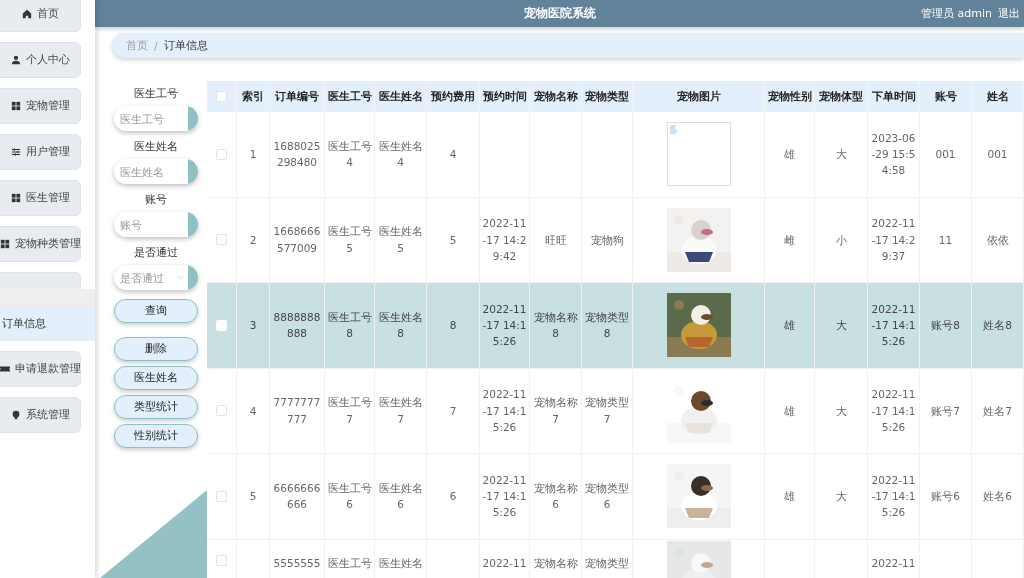 The width and height of the screenshot is (1024, 578). I want to click on sidebar-item: 系统管理, so click(40, 415).